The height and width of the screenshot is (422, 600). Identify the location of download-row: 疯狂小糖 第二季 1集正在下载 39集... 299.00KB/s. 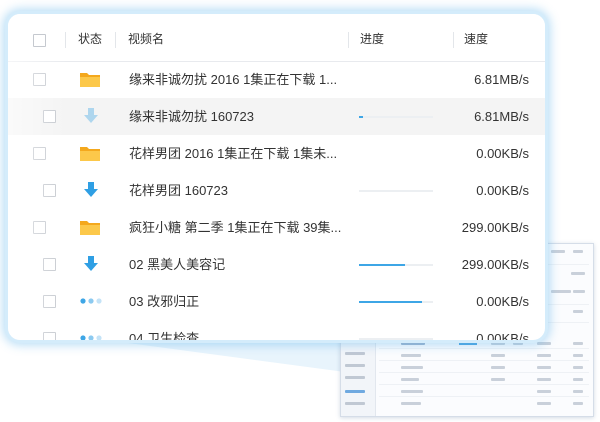
(276, 227).